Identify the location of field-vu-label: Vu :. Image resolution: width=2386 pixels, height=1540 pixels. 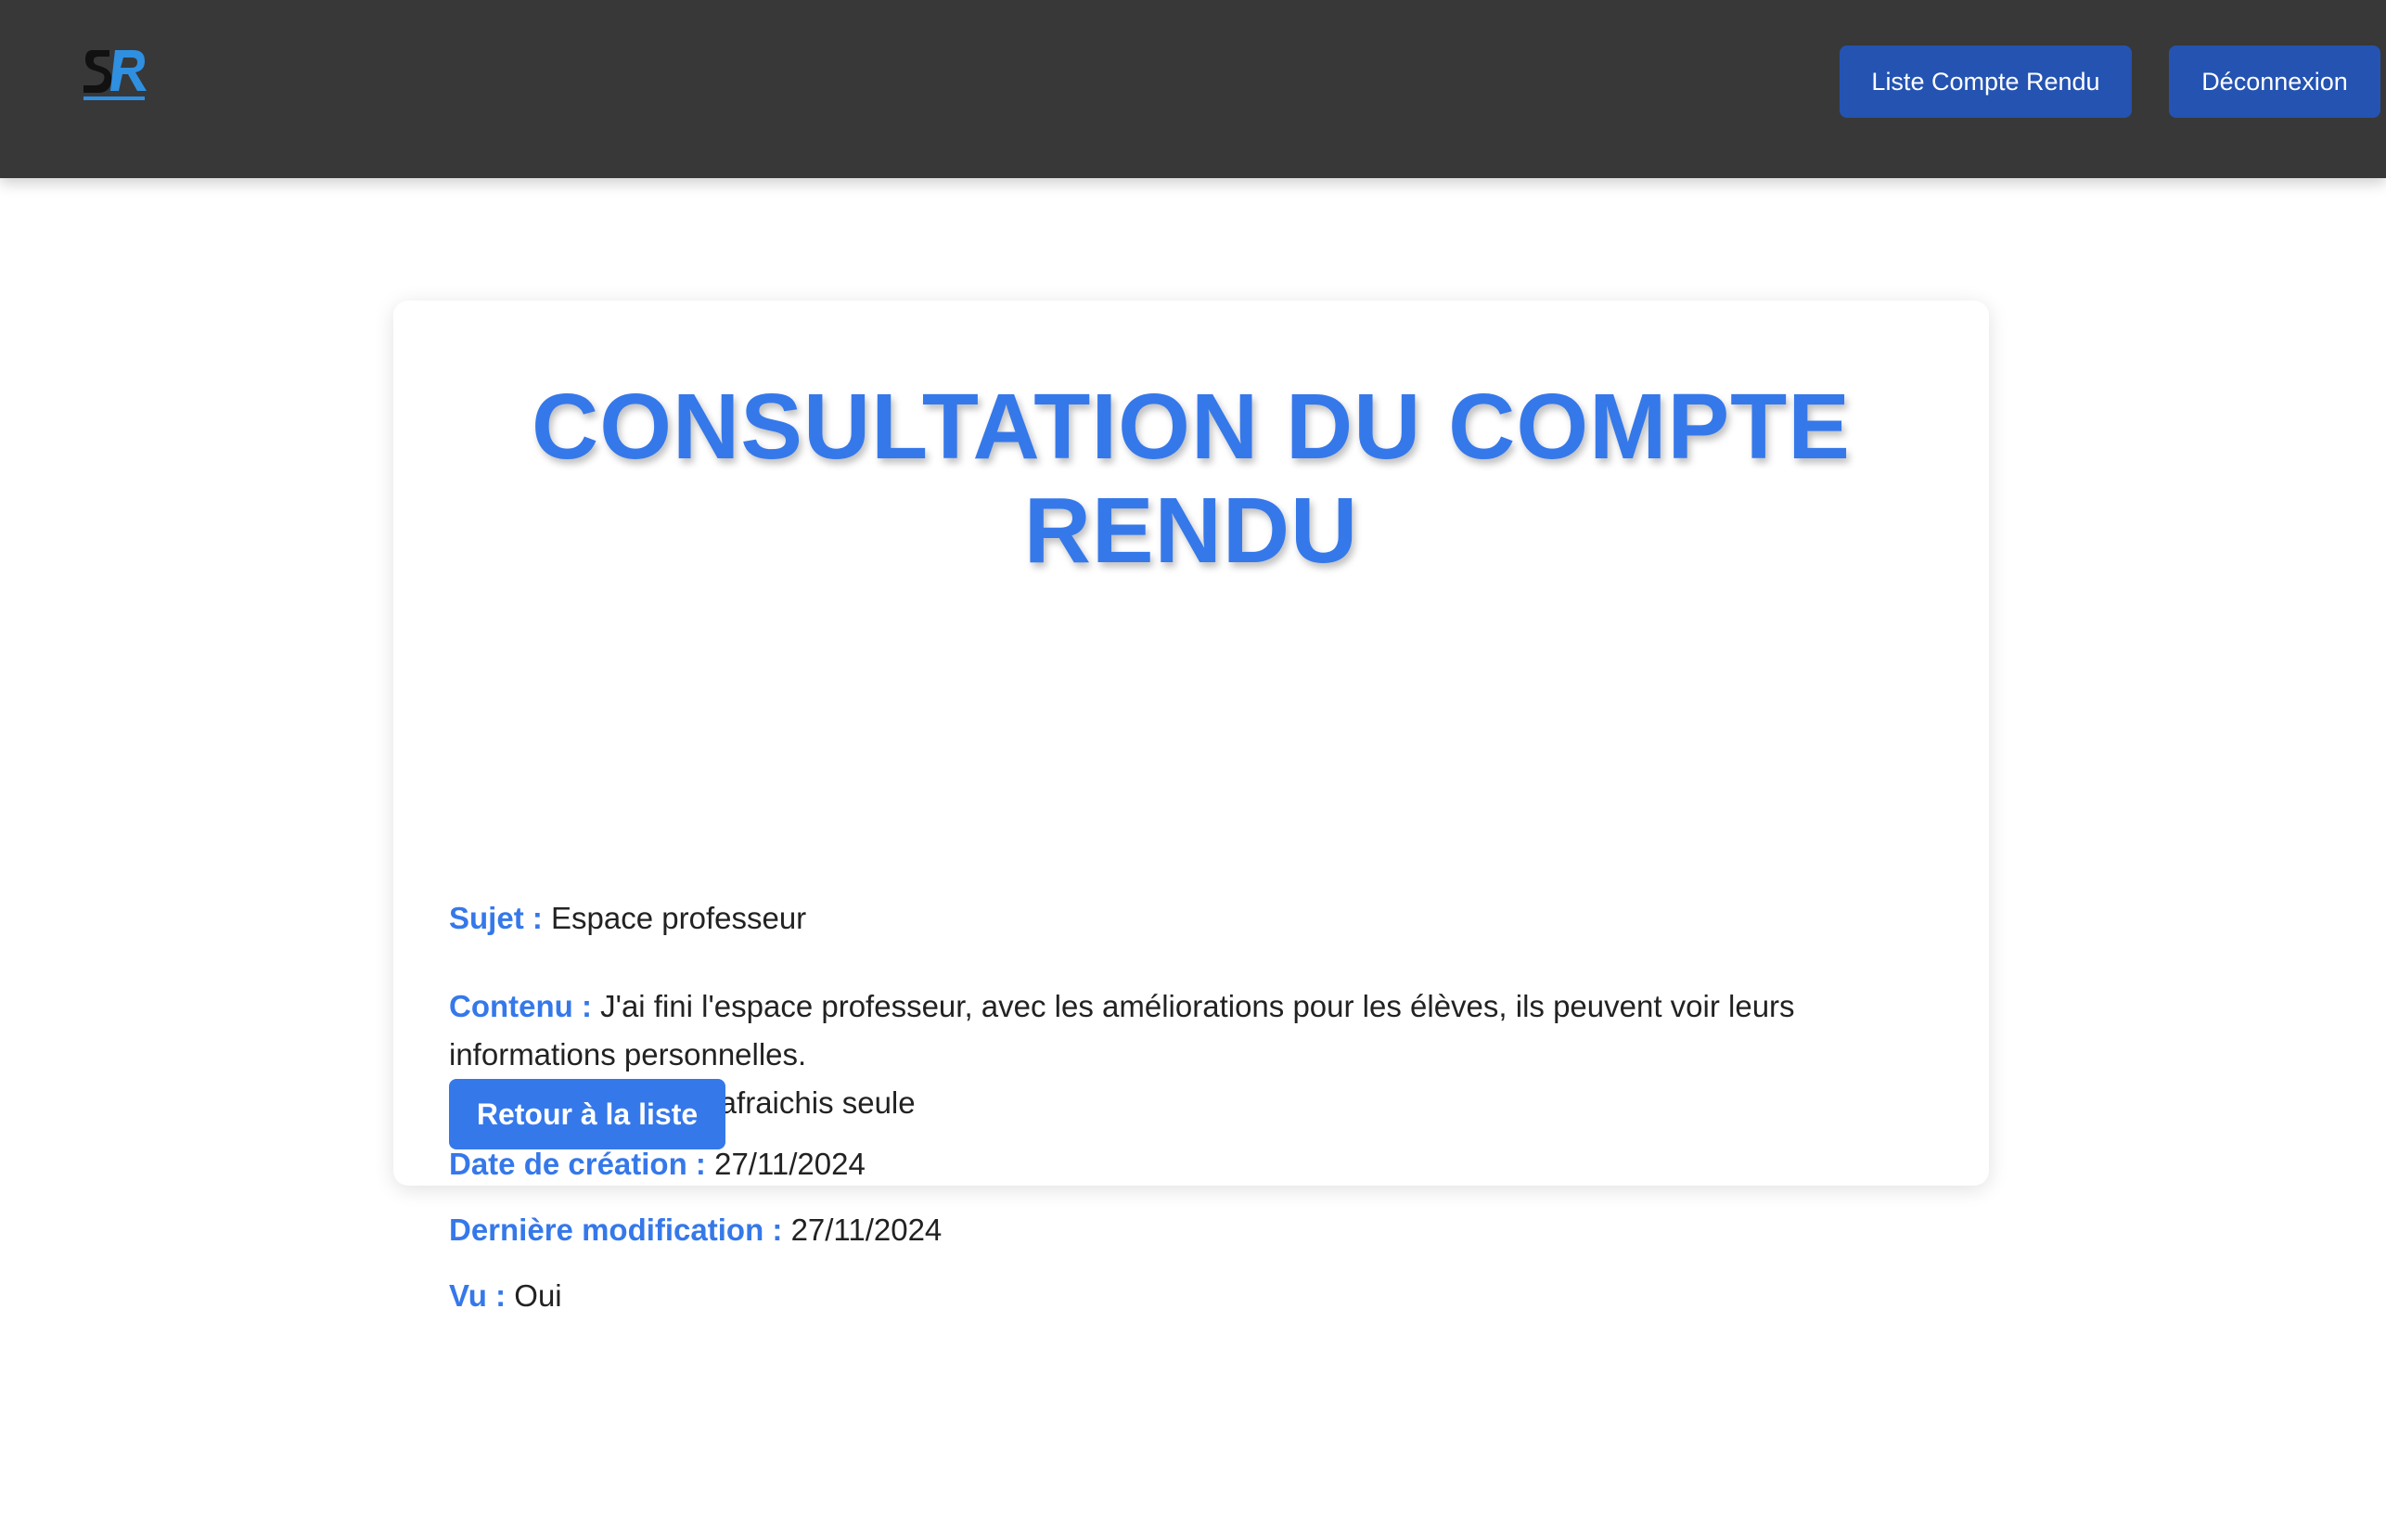
(478, 1295).